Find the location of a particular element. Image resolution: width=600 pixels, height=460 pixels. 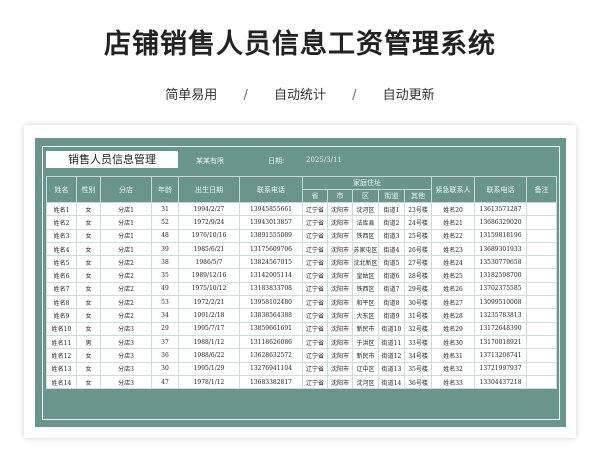

cell-name: 姓名13 is located at coordinates (61, 368).